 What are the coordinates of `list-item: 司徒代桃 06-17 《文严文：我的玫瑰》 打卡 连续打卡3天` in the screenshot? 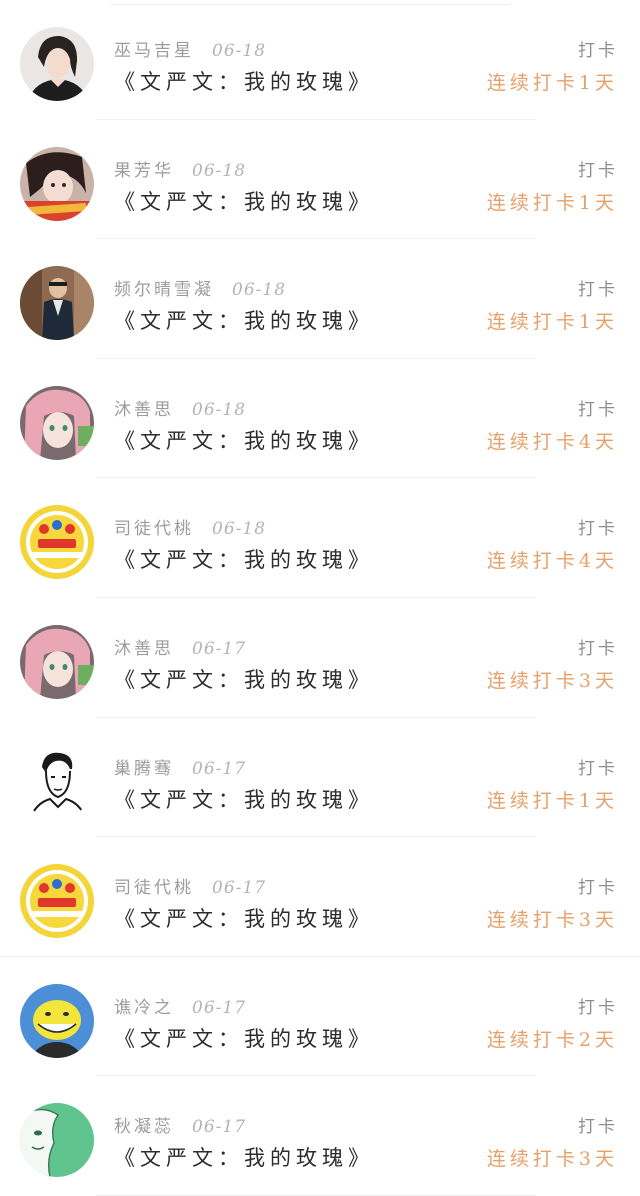 It's located at (320, 897).